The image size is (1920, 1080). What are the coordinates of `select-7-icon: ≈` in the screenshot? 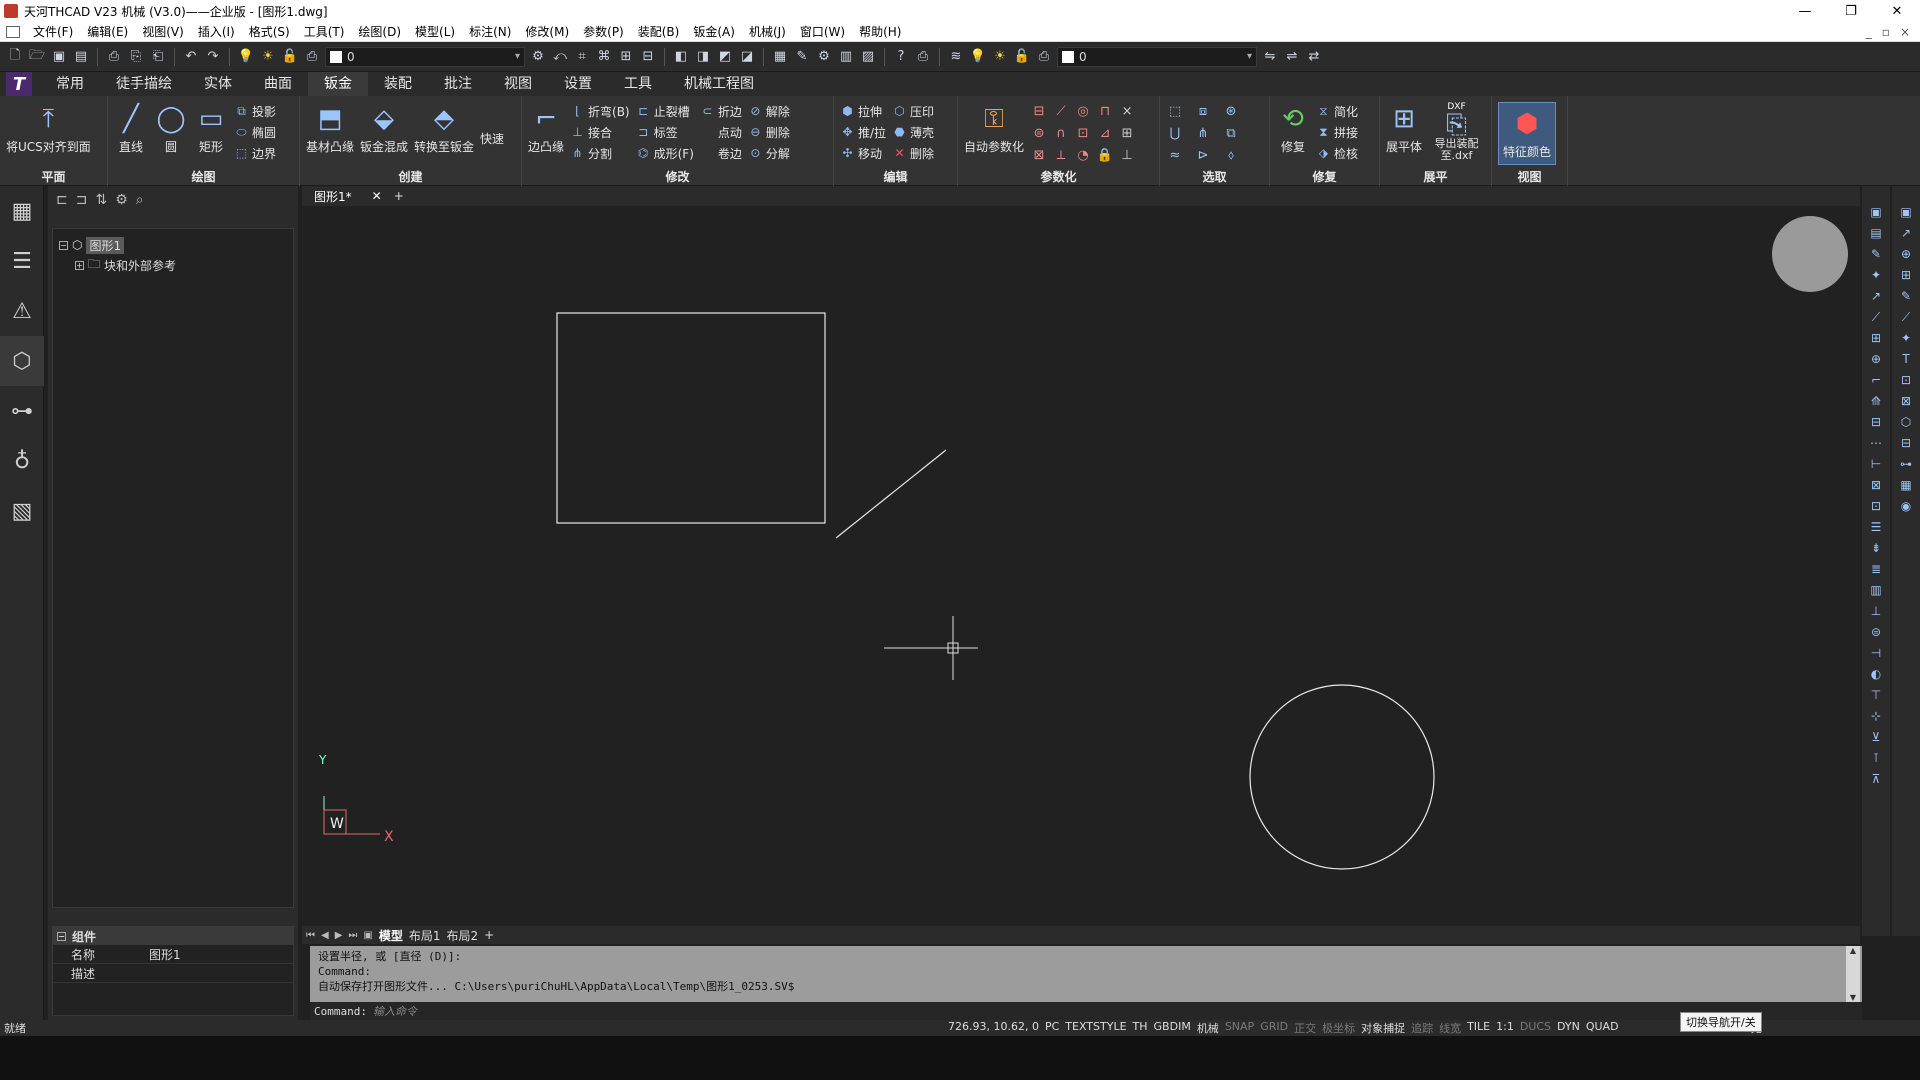 It's located at (1175, 155).